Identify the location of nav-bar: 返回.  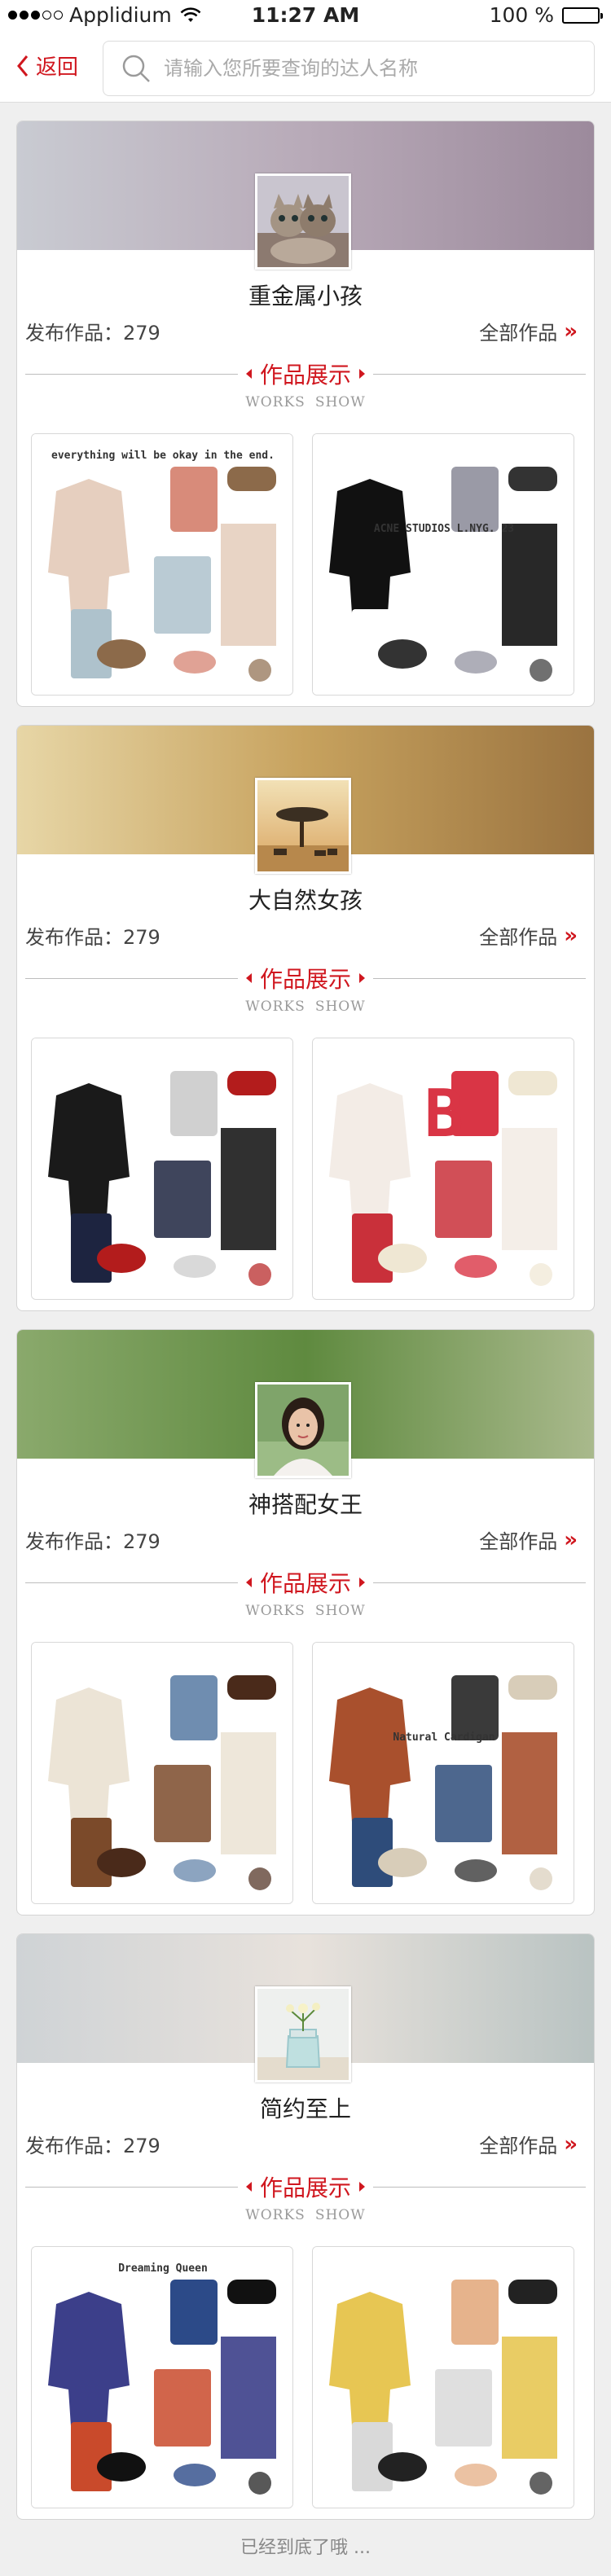
(305, 68).